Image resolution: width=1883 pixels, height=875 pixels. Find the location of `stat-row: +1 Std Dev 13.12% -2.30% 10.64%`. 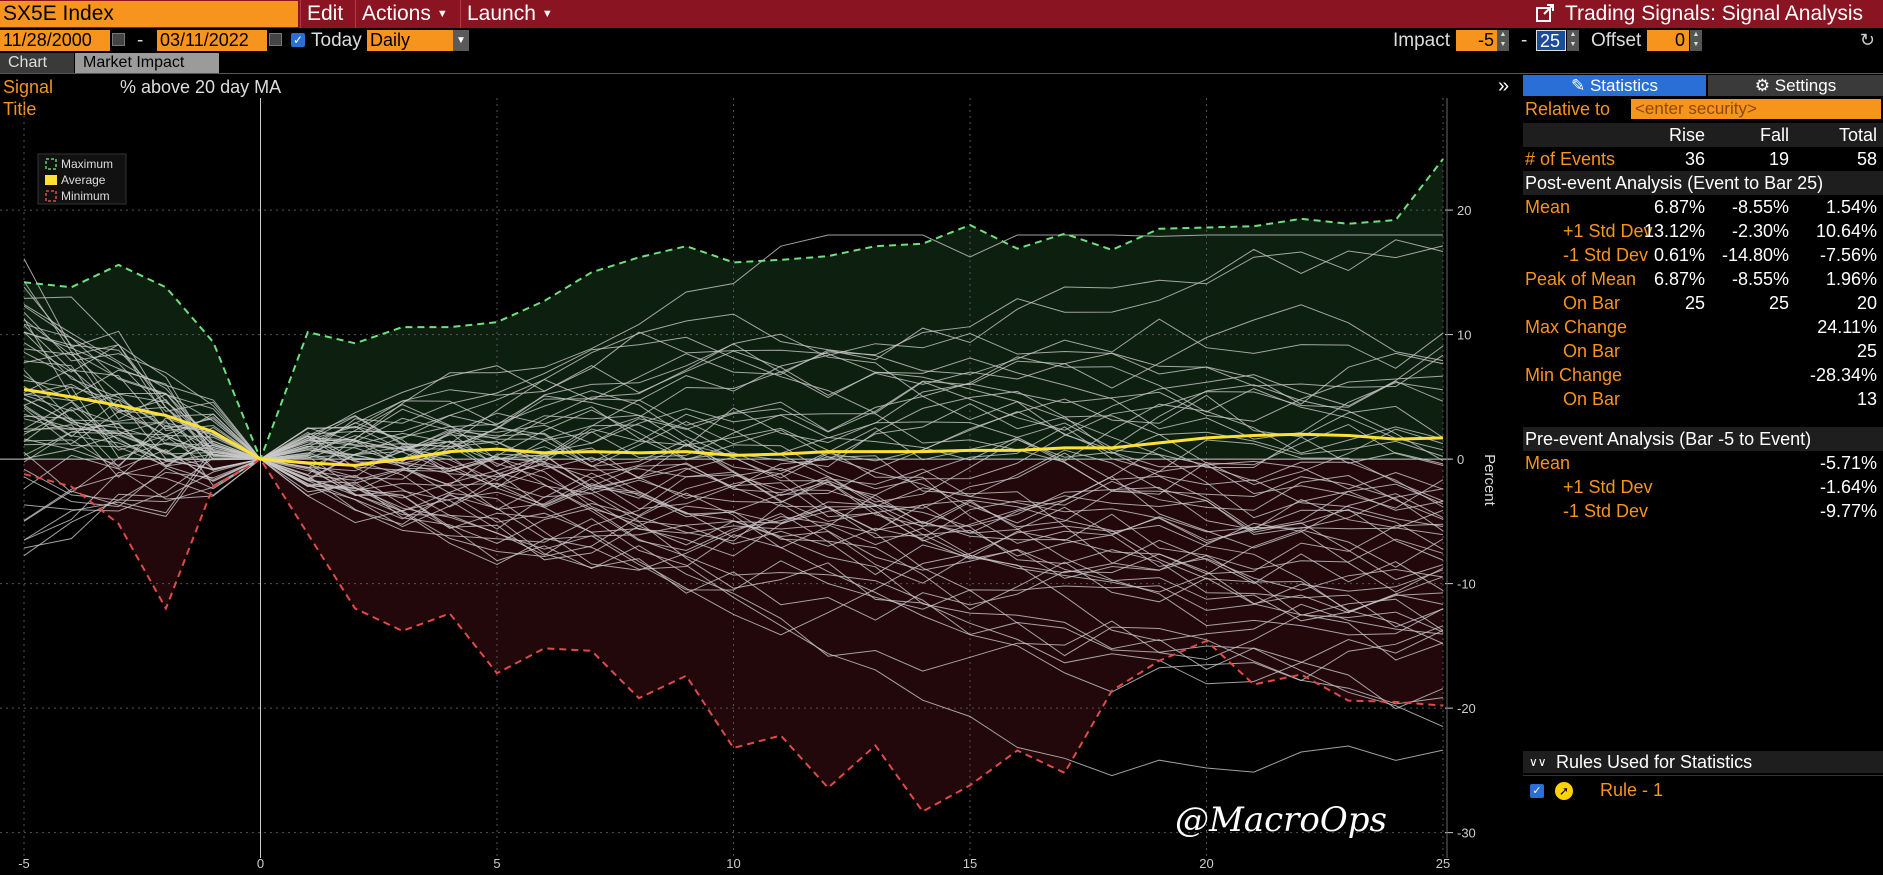

stat-row: +1 Std Dev 13.12% -2.30% 10.64% is located at coordinates (1703, 231).